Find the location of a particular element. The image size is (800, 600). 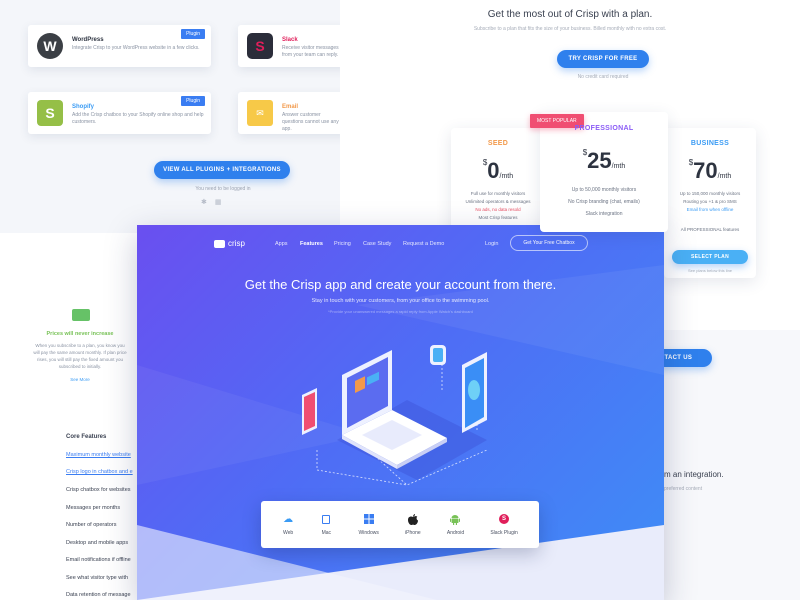

crisp-logo: crisp is located at coordinates (229, 243).